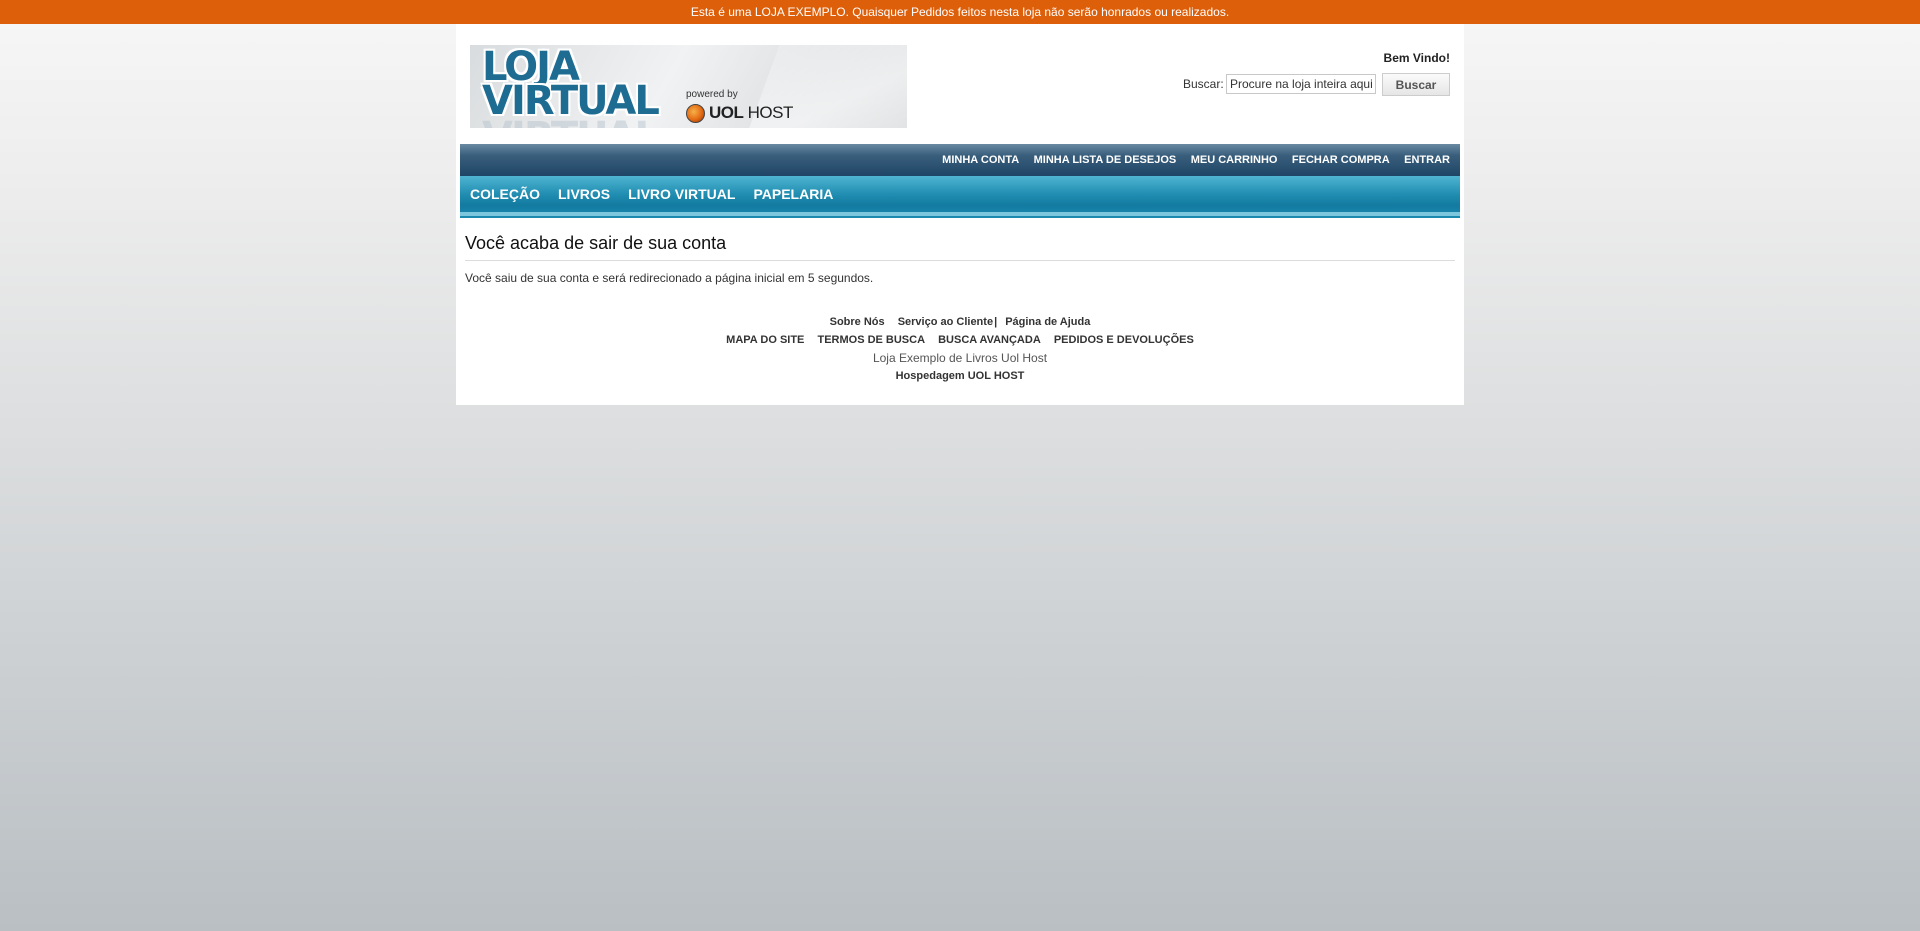  I want to click on footer-link-servico-cliente: Serviço ao Cliente, so click(945, 322).